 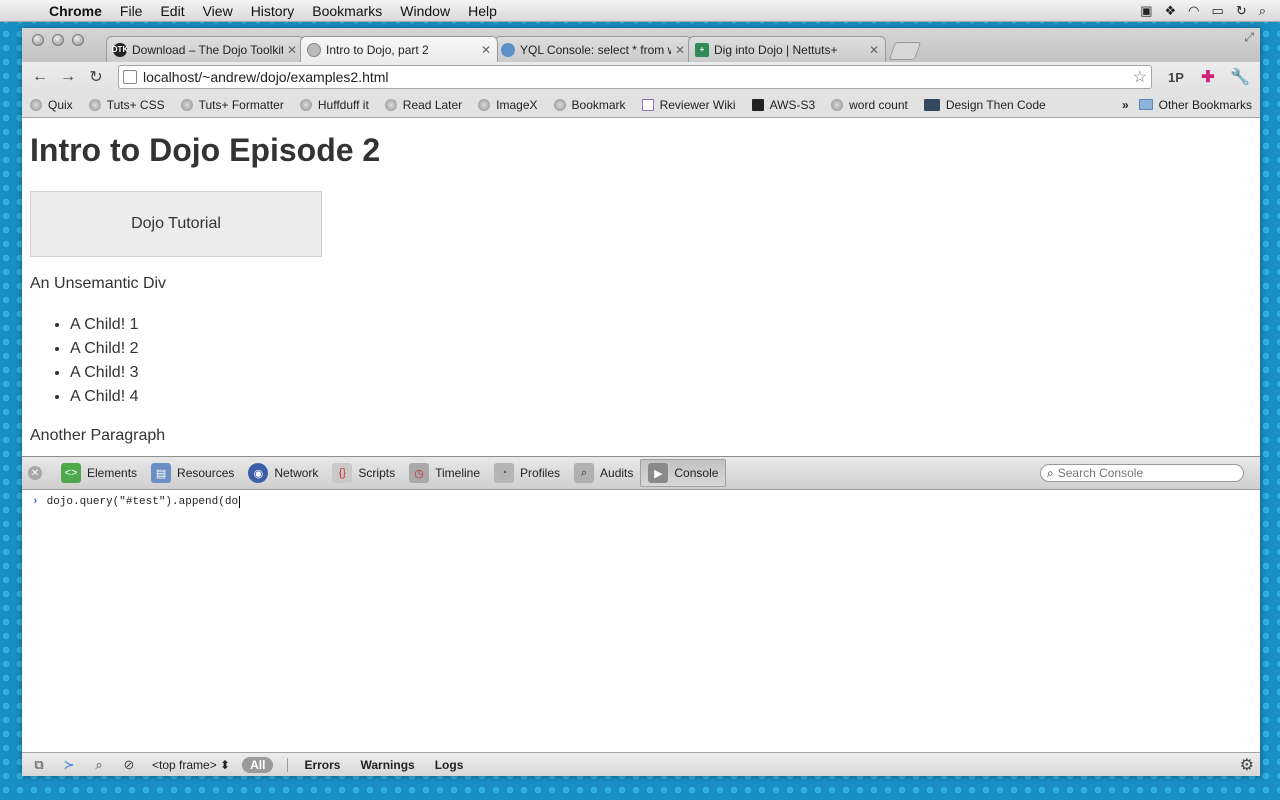 I want to click on more-bookmarks-chevron-icon: », so click(x=1125, y=105).